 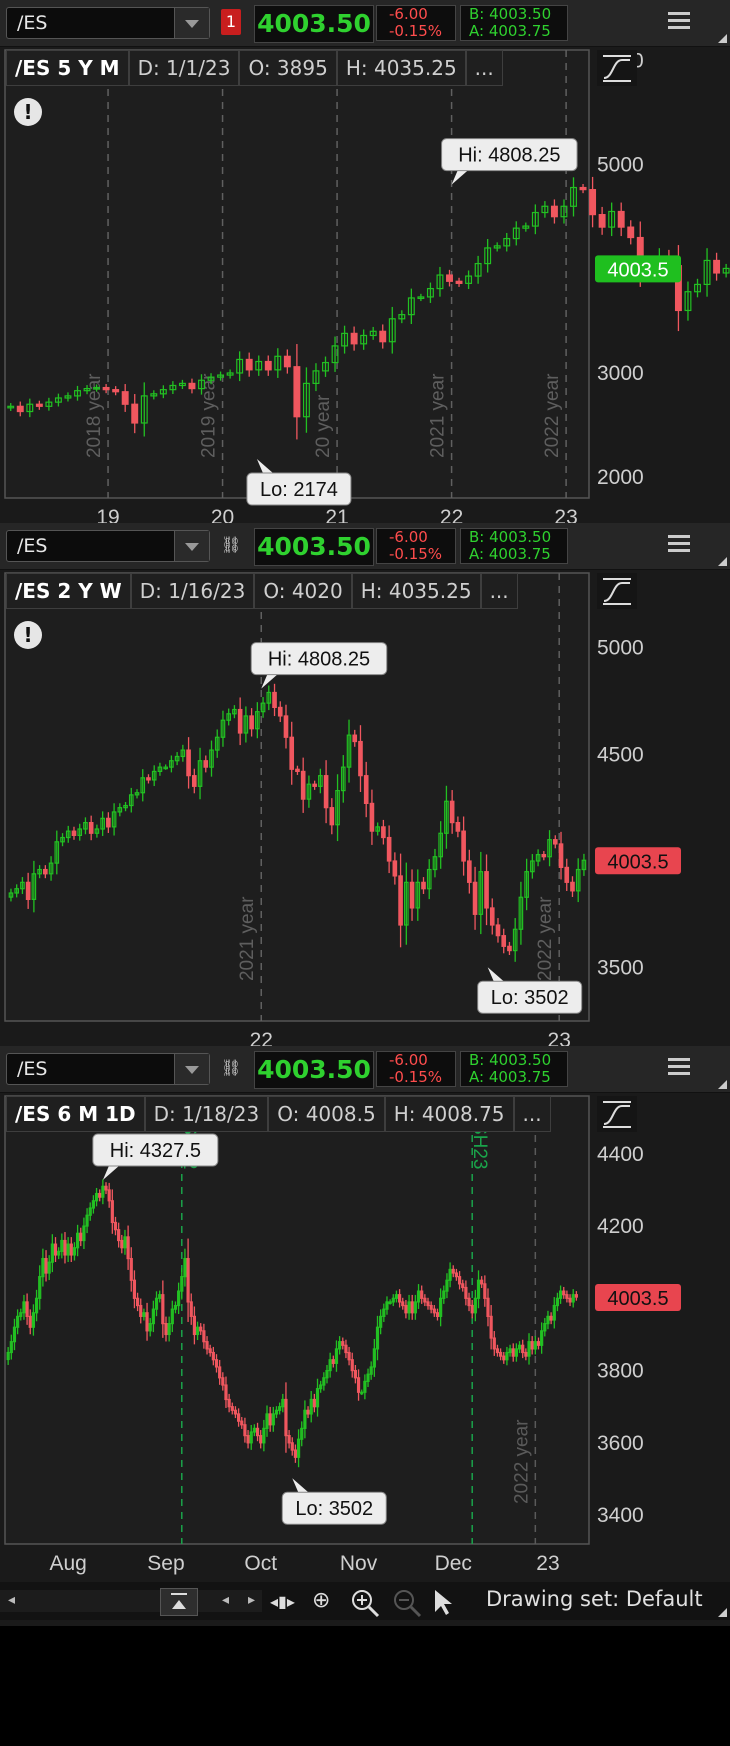 What do you see at coordinates (282, 1601) in the screenshot?
I see `pan-icon: ◂▮▸` at bounding box center [282, 1601].